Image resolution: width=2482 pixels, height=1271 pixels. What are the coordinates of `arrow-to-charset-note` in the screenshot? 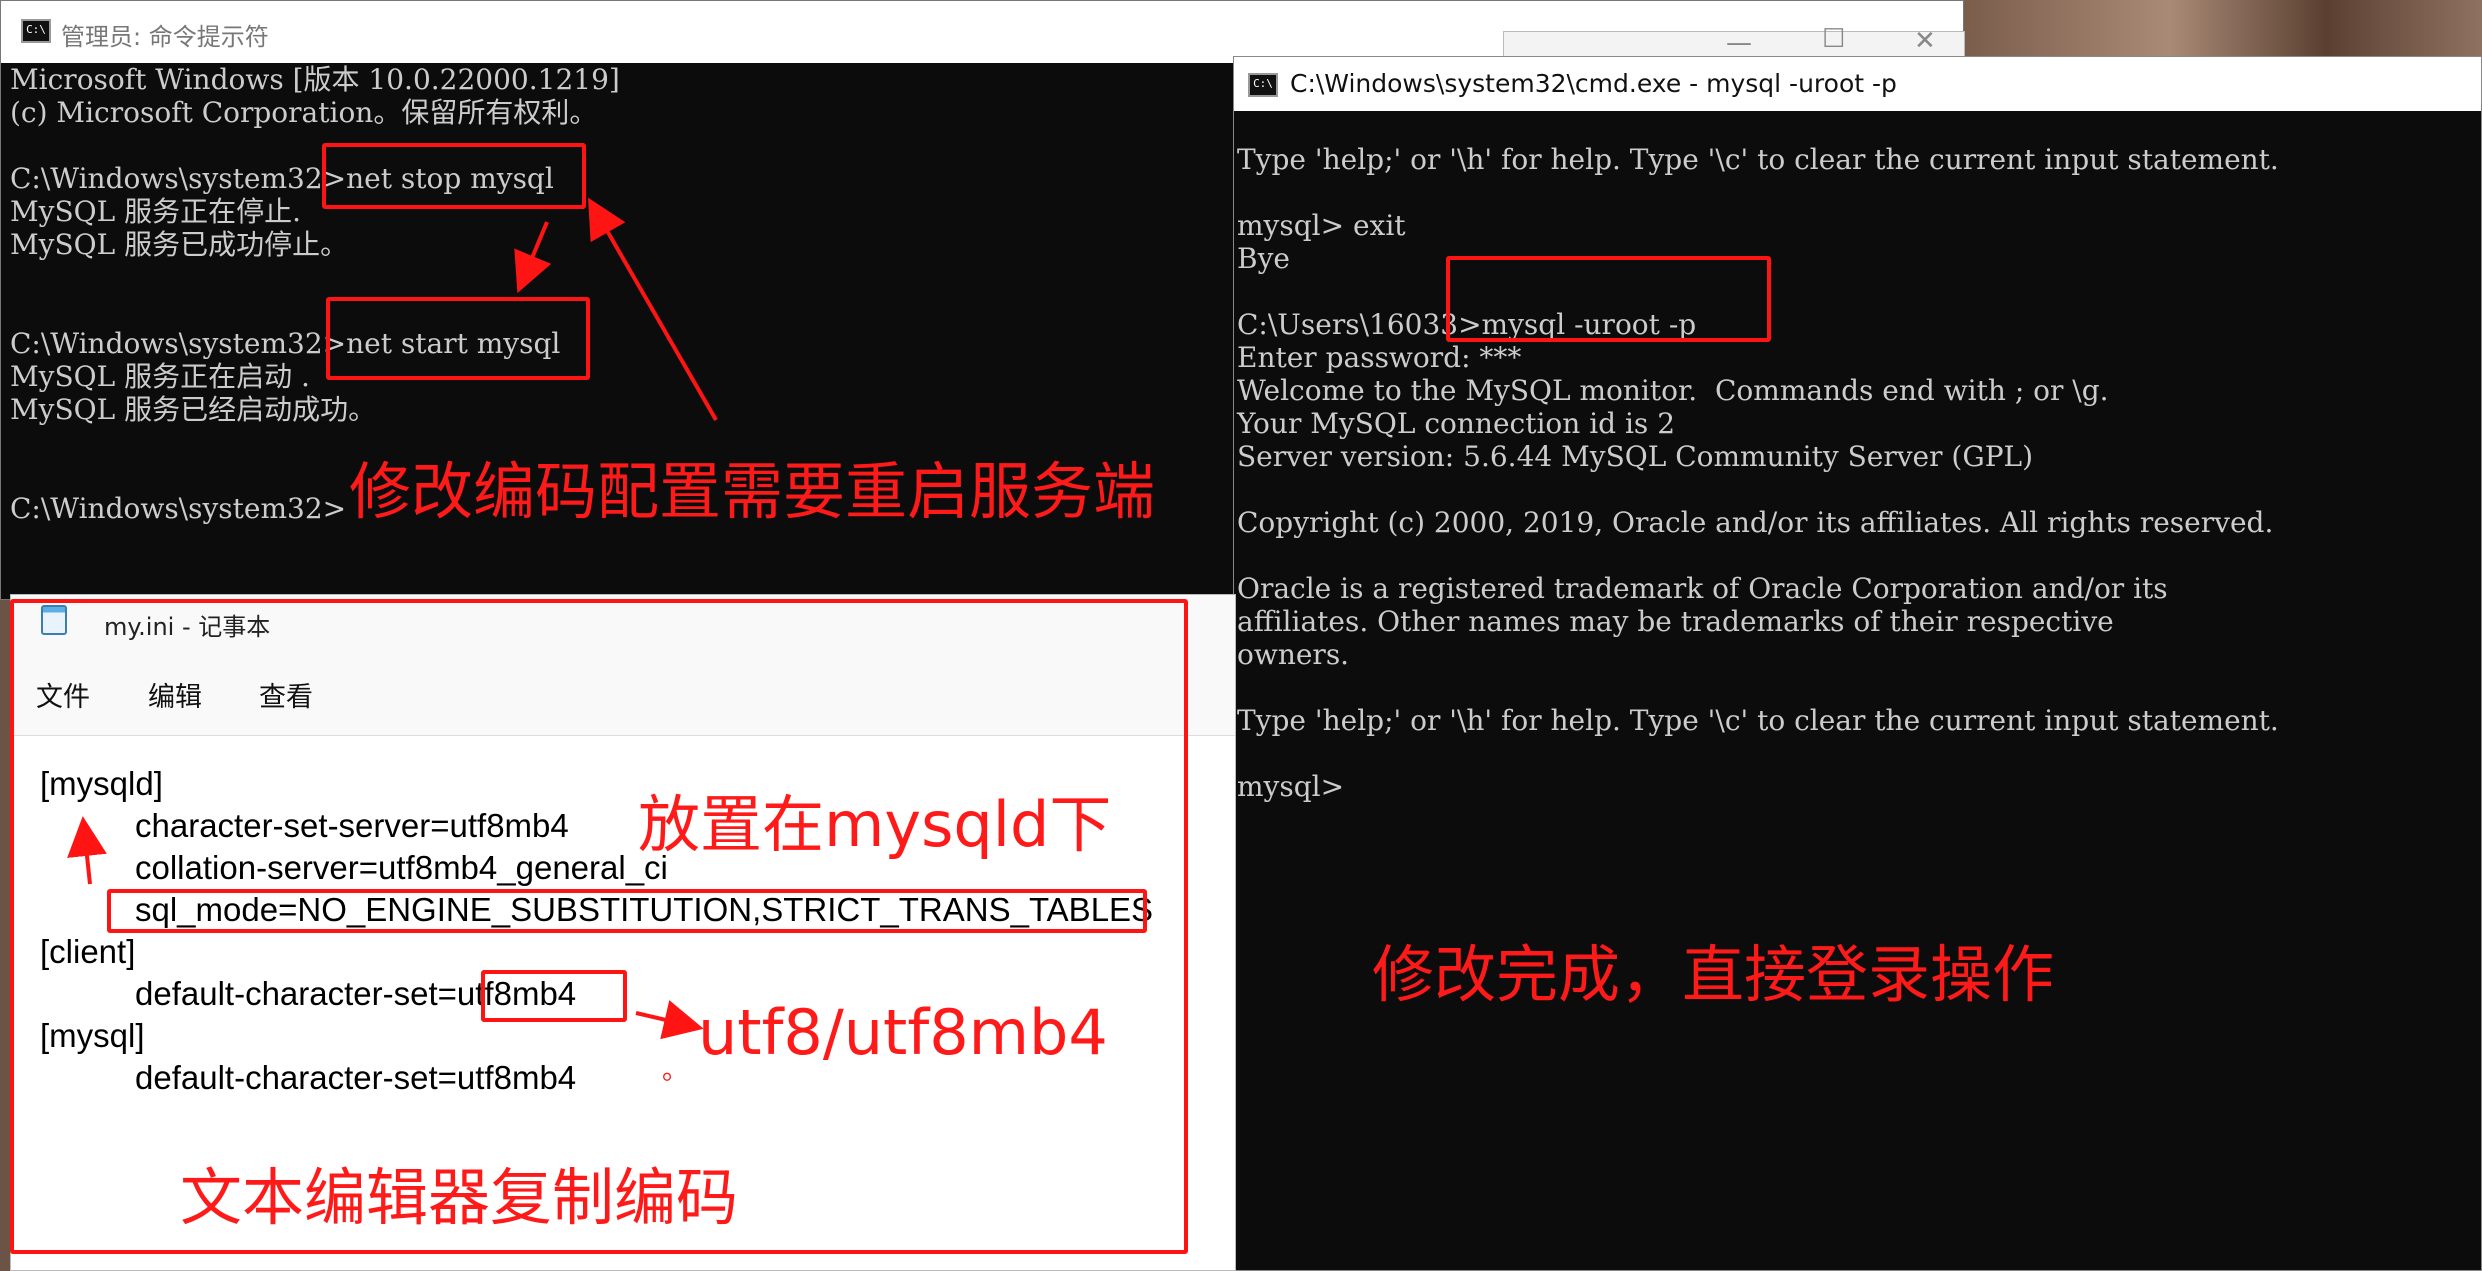 It's located at (669, 1020).